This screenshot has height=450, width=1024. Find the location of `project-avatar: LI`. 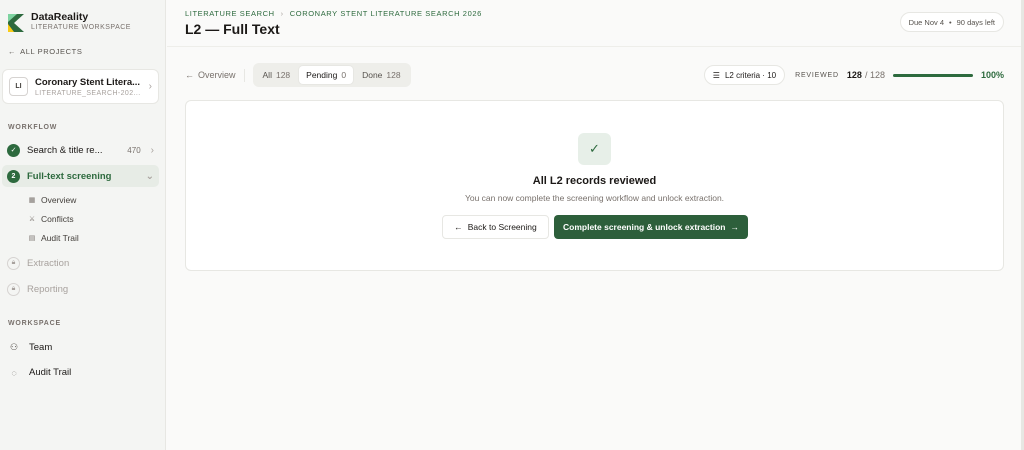

project-avatar: LI is located at coordinates (18, 86).